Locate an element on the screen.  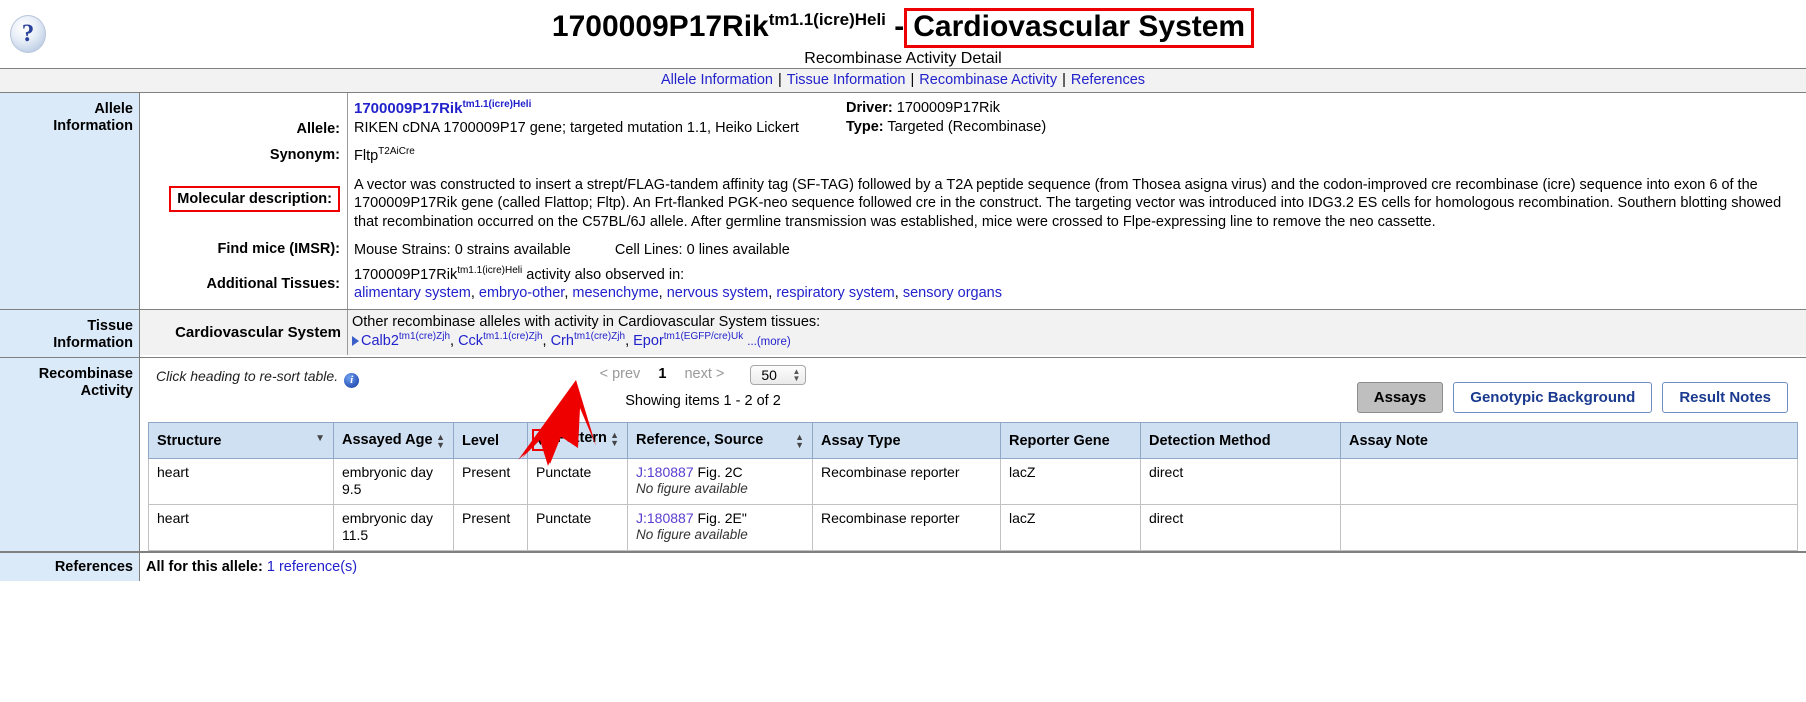
other-allele-link-calb2: Calb2tm1(cre)Zjh is located at coordinates (405, 339).